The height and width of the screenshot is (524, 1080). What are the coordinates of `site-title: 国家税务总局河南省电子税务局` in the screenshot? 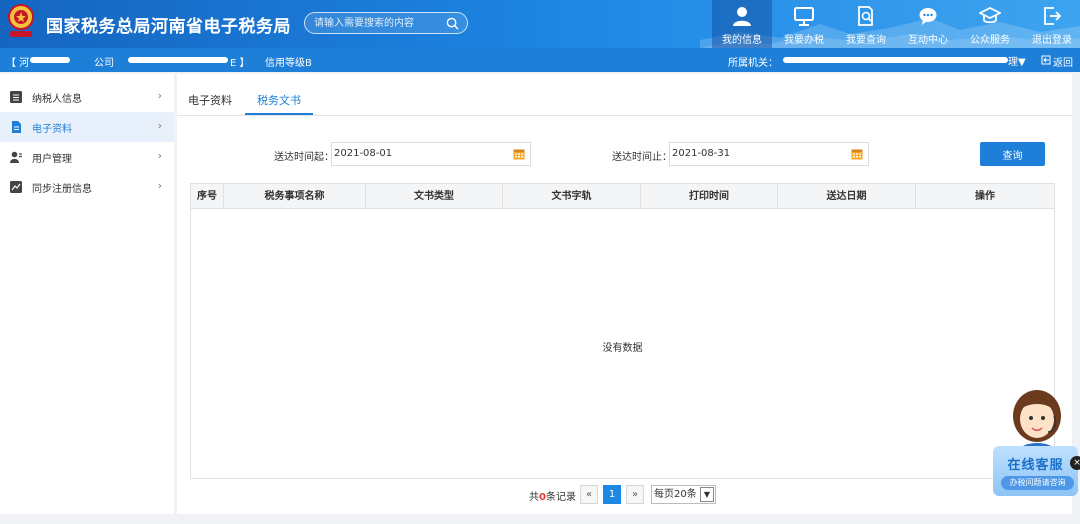 It's located at (168, 27).